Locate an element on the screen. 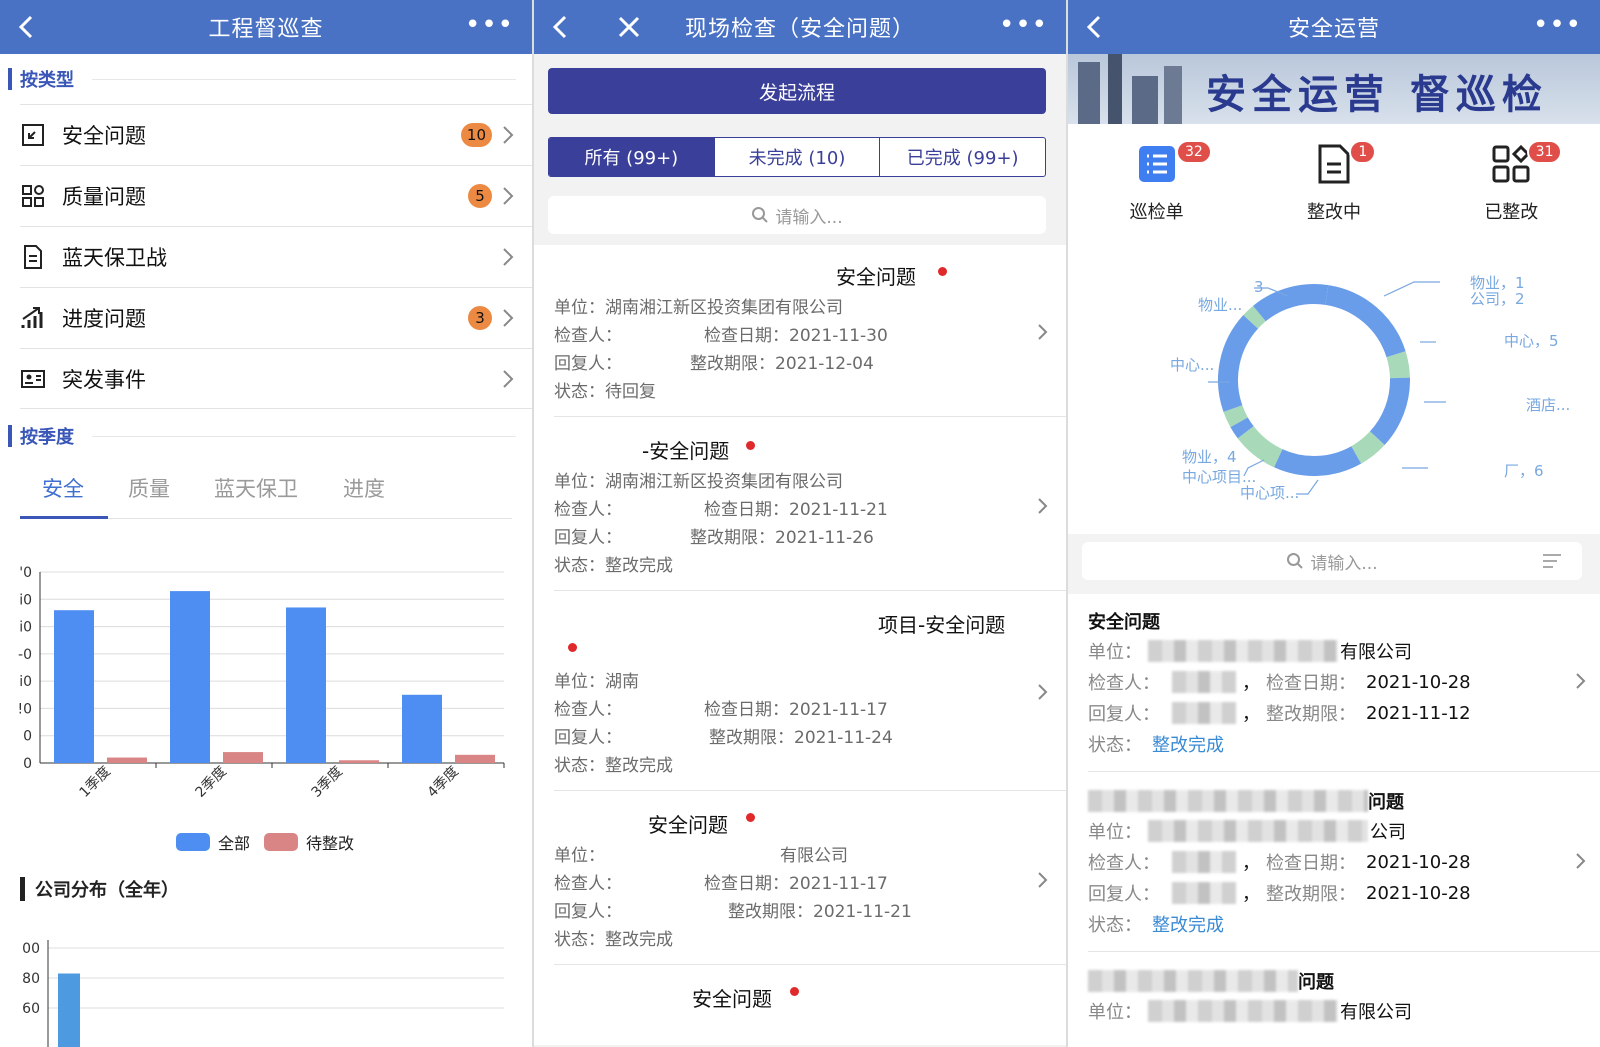 This screenshot has height=1047, width=1600. y-tick-label: -0 is located at coordinates (25, 655).